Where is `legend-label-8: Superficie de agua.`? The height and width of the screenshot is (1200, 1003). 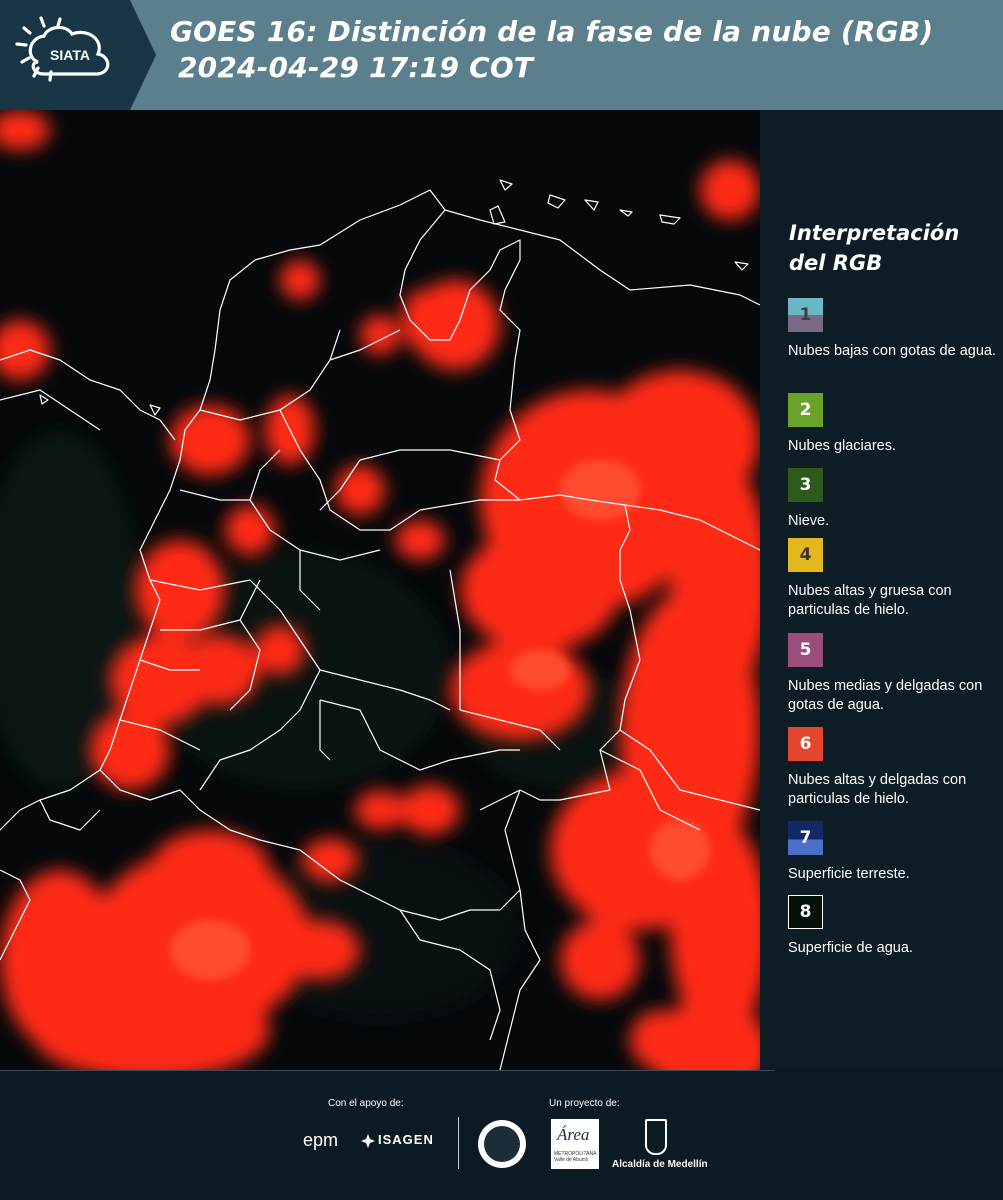
legend-label-8: Superficie de agua. is located at coordinates (850, 948).